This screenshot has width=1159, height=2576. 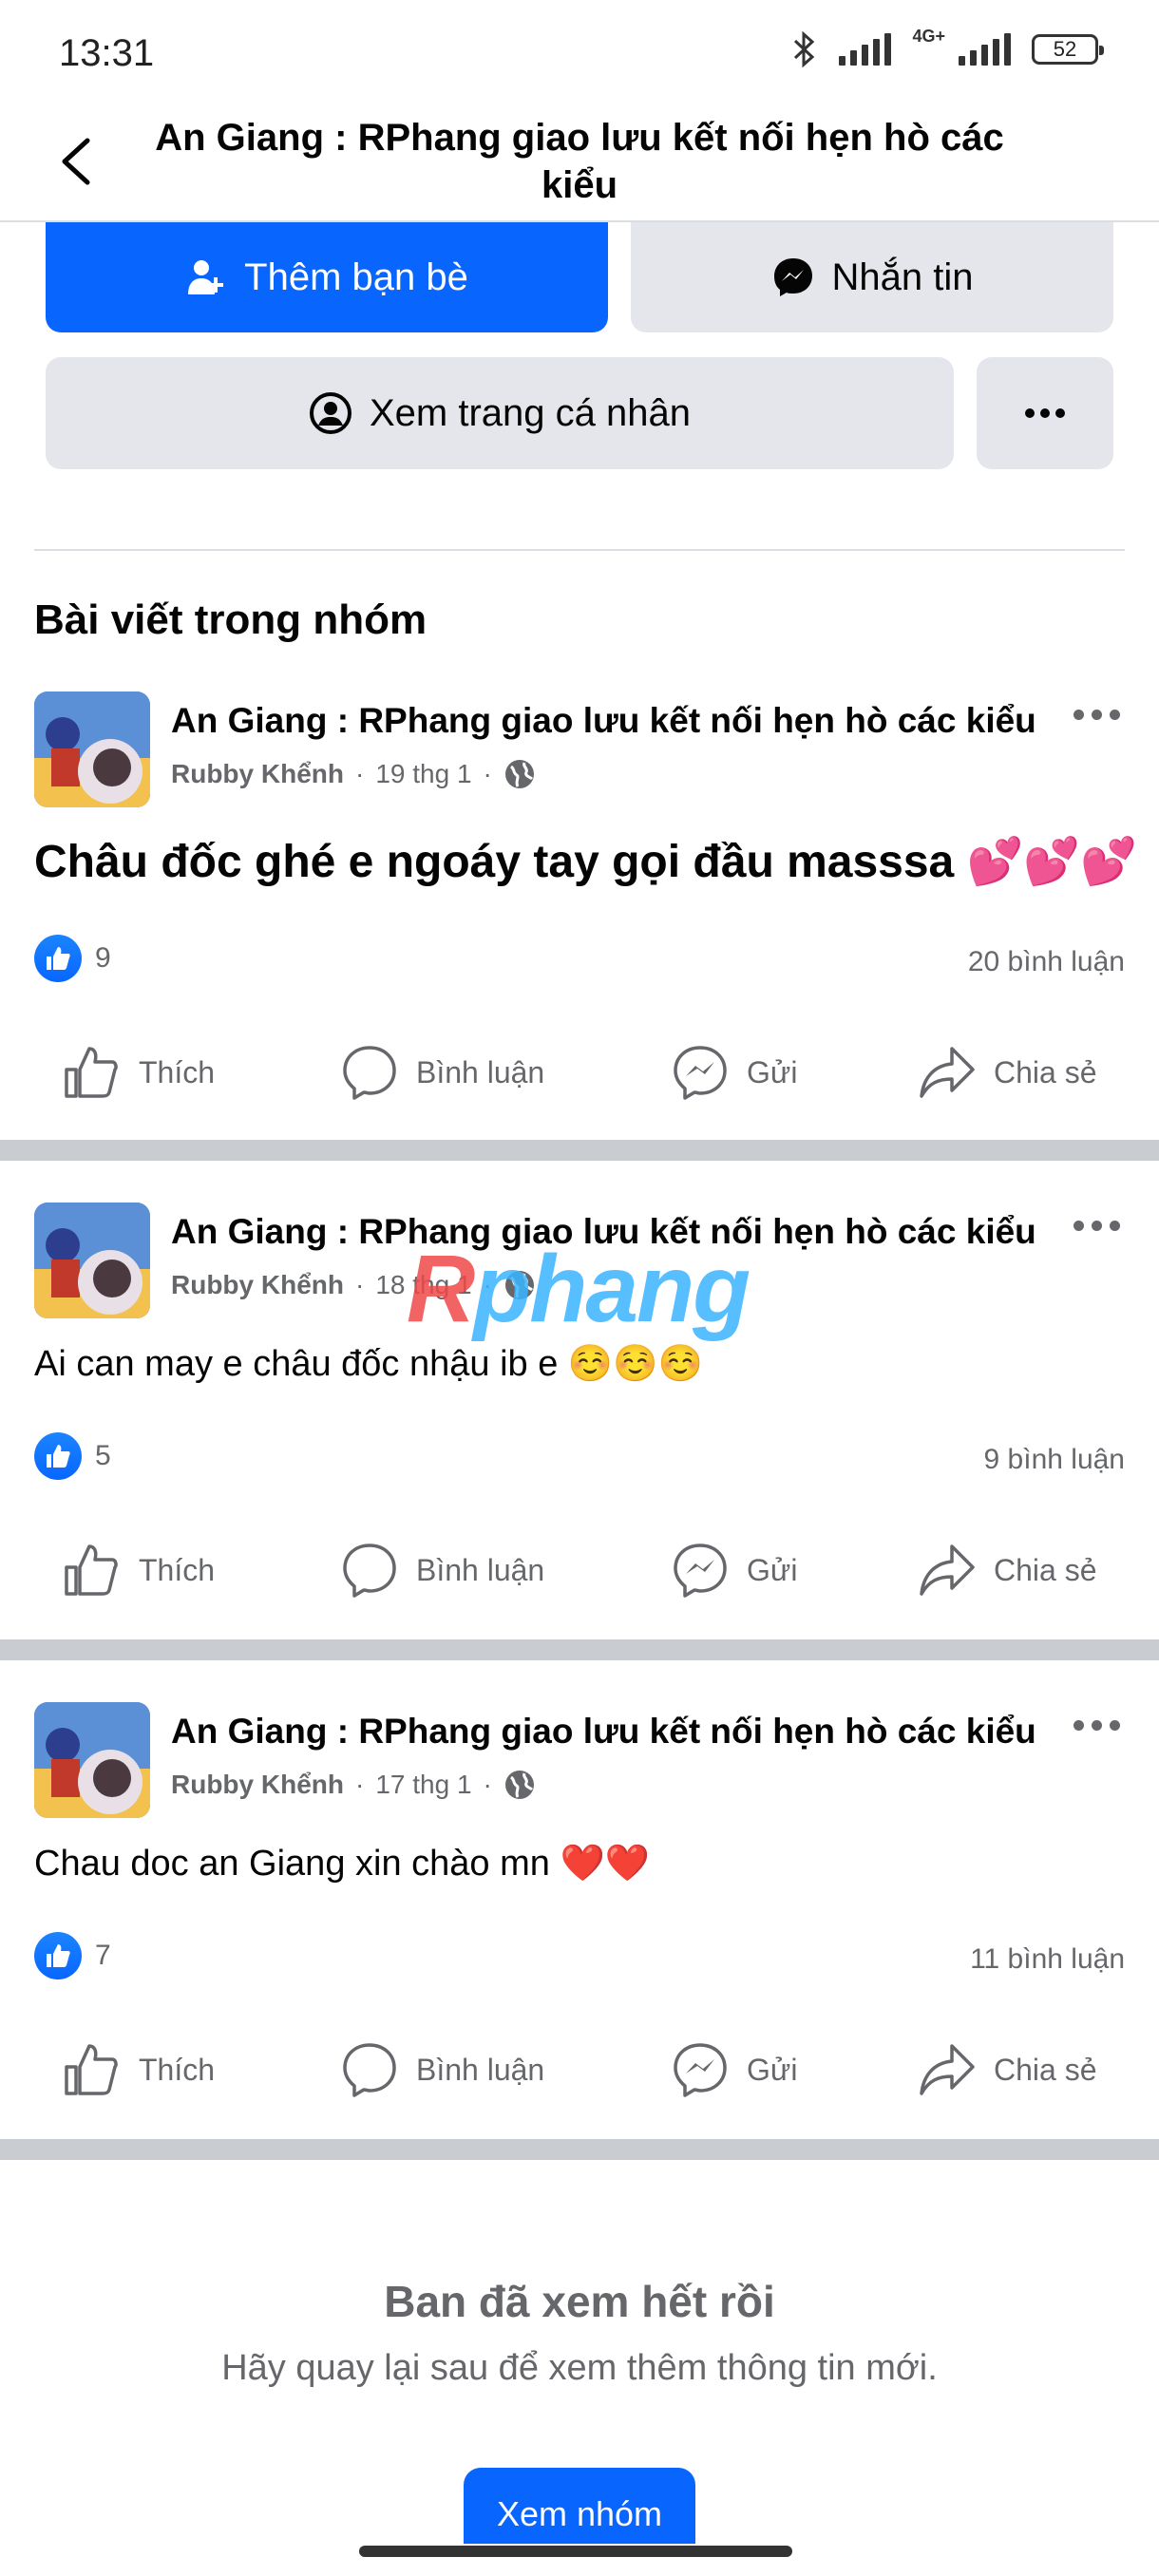 I want to click on messenger-icon, so click(x=792, y=277).